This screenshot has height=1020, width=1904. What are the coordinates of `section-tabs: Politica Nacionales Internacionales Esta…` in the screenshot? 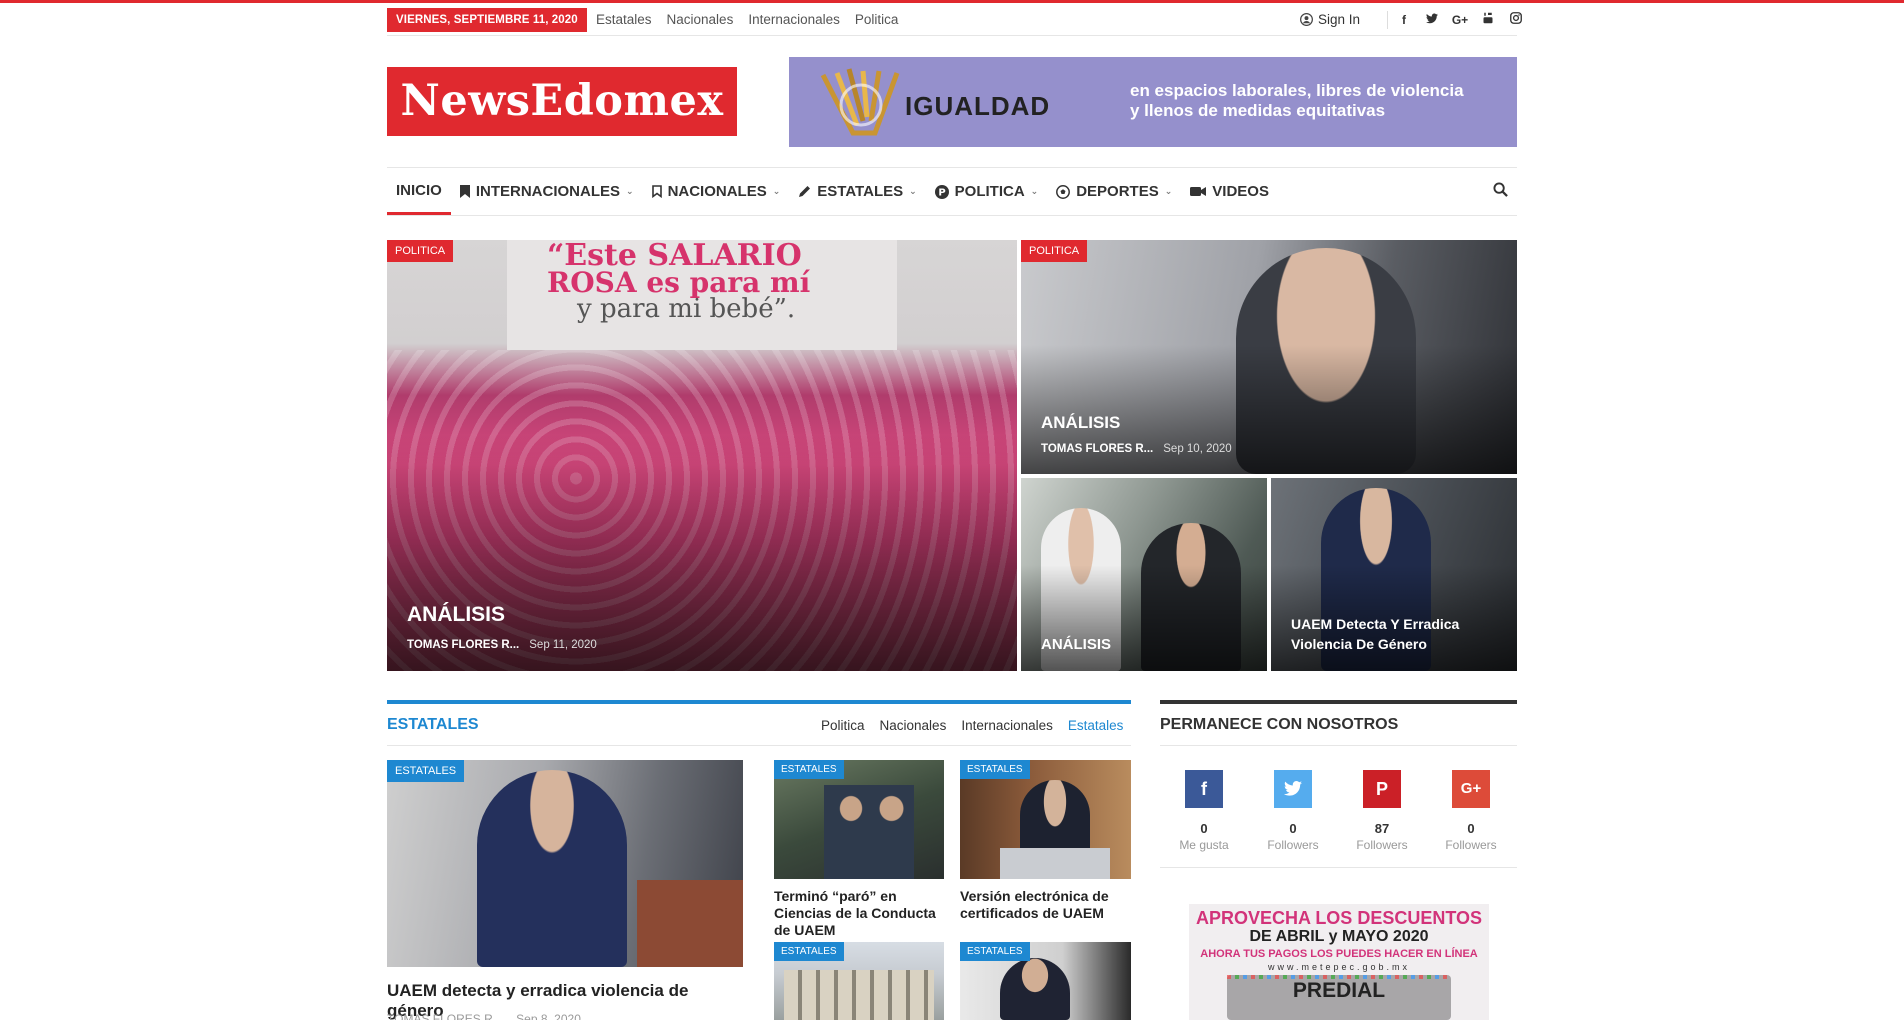 It's located at (972, 725).